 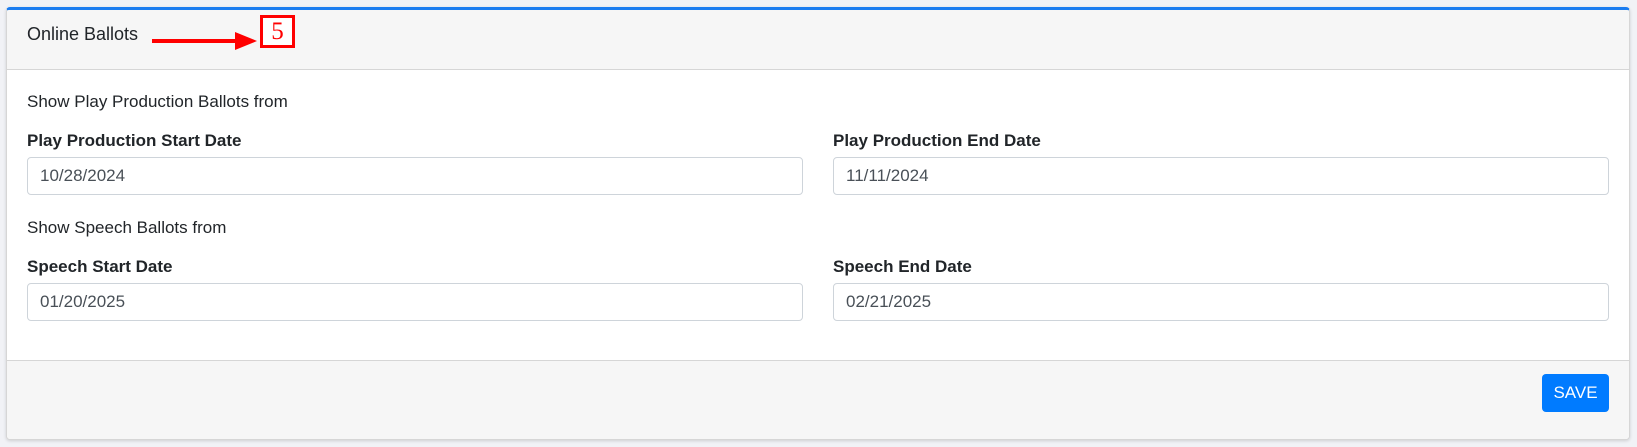 I want to click on card-header: Online Ballots 5, so click(x=818, y=40).